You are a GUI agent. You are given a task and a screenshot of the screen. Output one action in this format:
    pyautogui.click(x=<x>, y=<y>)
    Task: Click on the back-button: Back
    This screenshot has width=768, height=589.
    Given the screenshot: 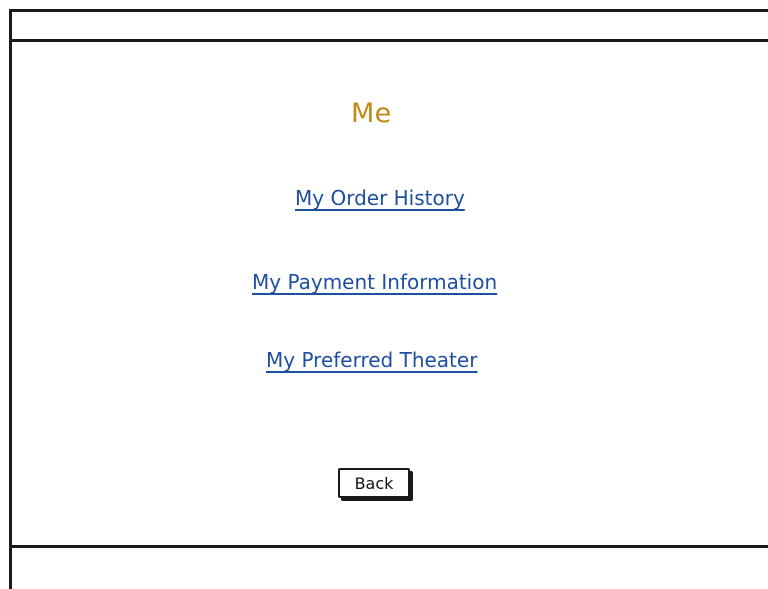 What is the action you would take?
    pyautogui.click(x=374, y=483)
    